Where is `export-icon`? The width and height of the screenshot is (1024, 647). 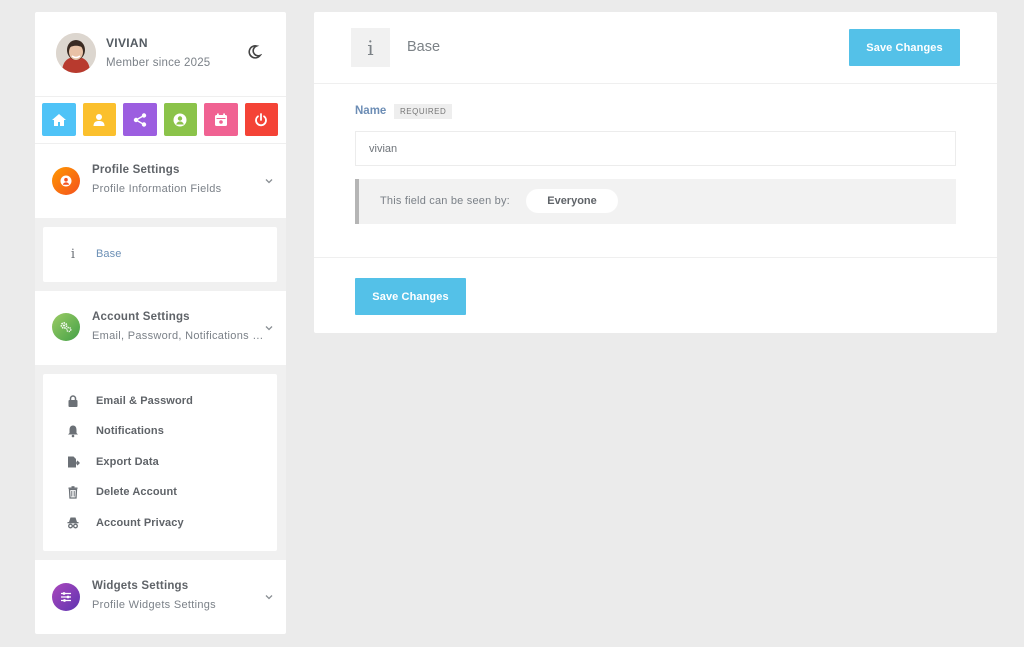 export-icon is located at coordinates (74, 462).